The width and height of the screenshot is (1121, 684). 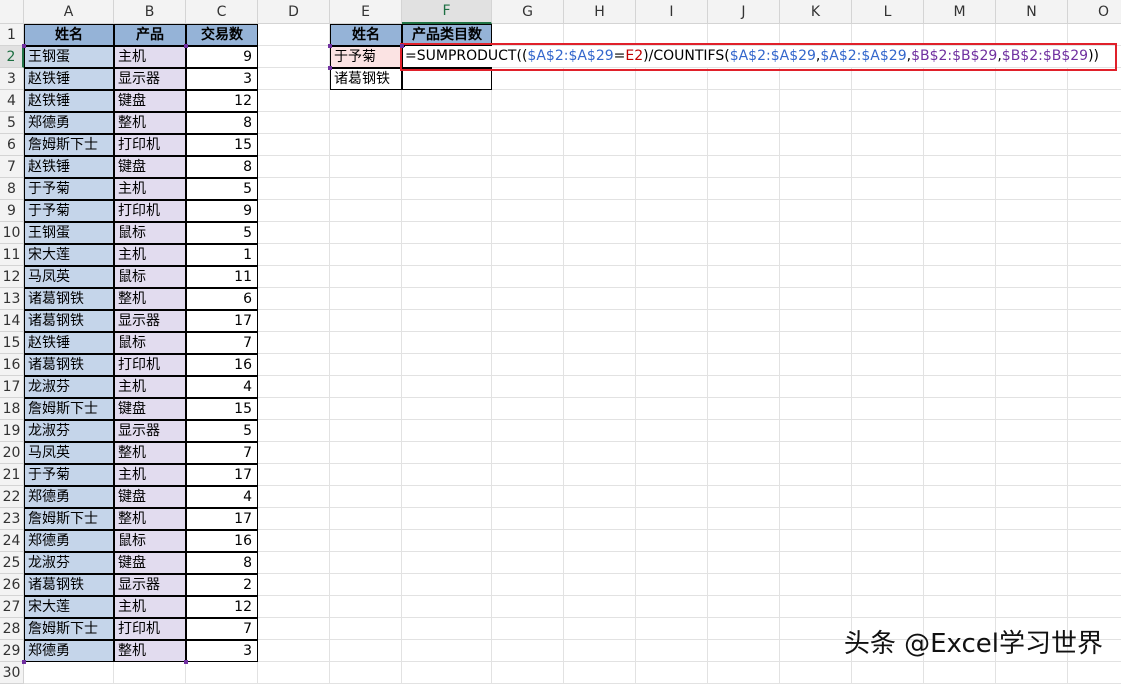 I want to click on lookup-name-cell: 于予菊, so click(x=366, y=57).